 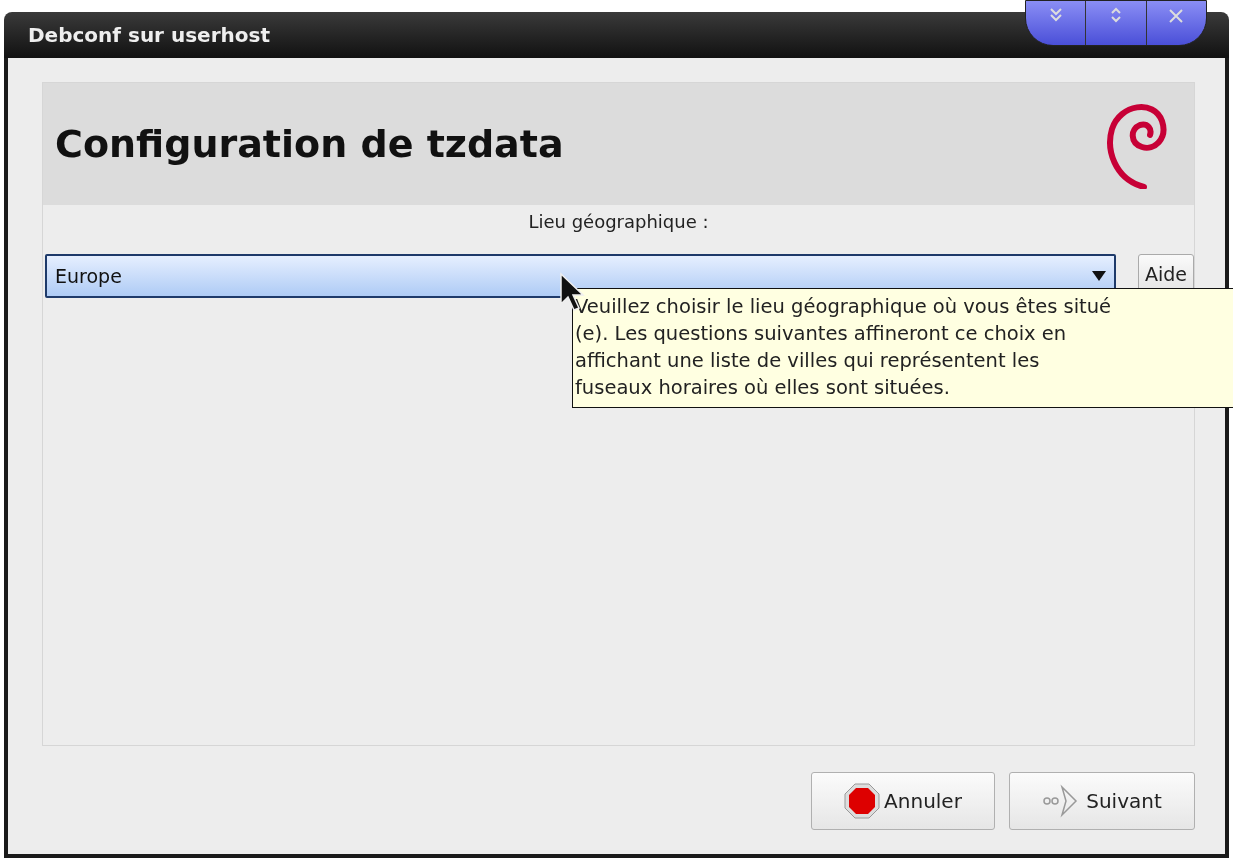 I want to click on window-title: Debconf sur userhost, so click(x=149, y=35).